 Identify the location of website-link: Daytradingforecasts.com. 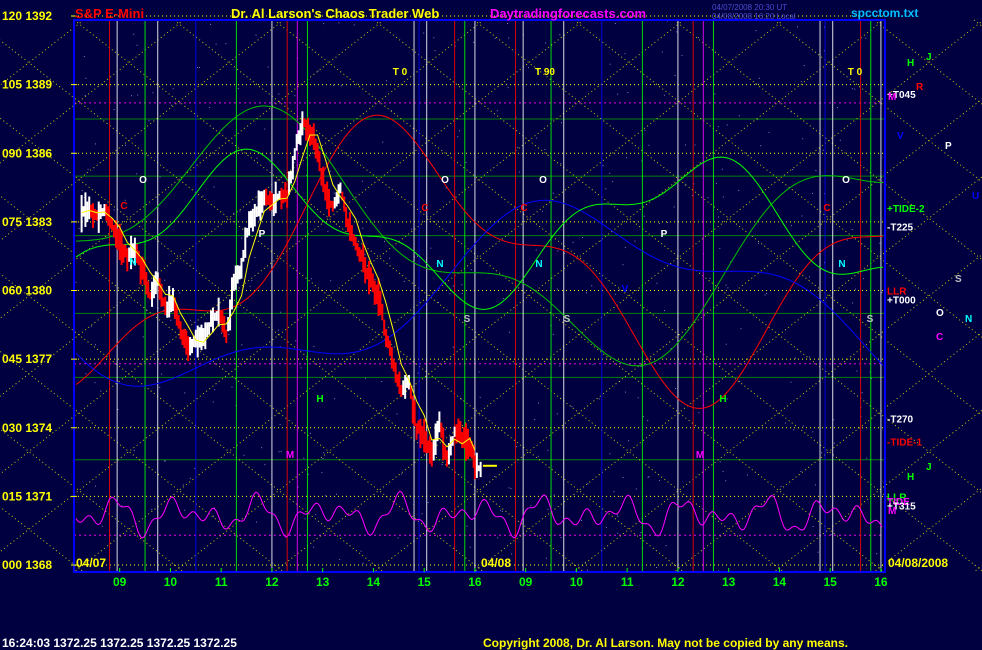
(568, 13).